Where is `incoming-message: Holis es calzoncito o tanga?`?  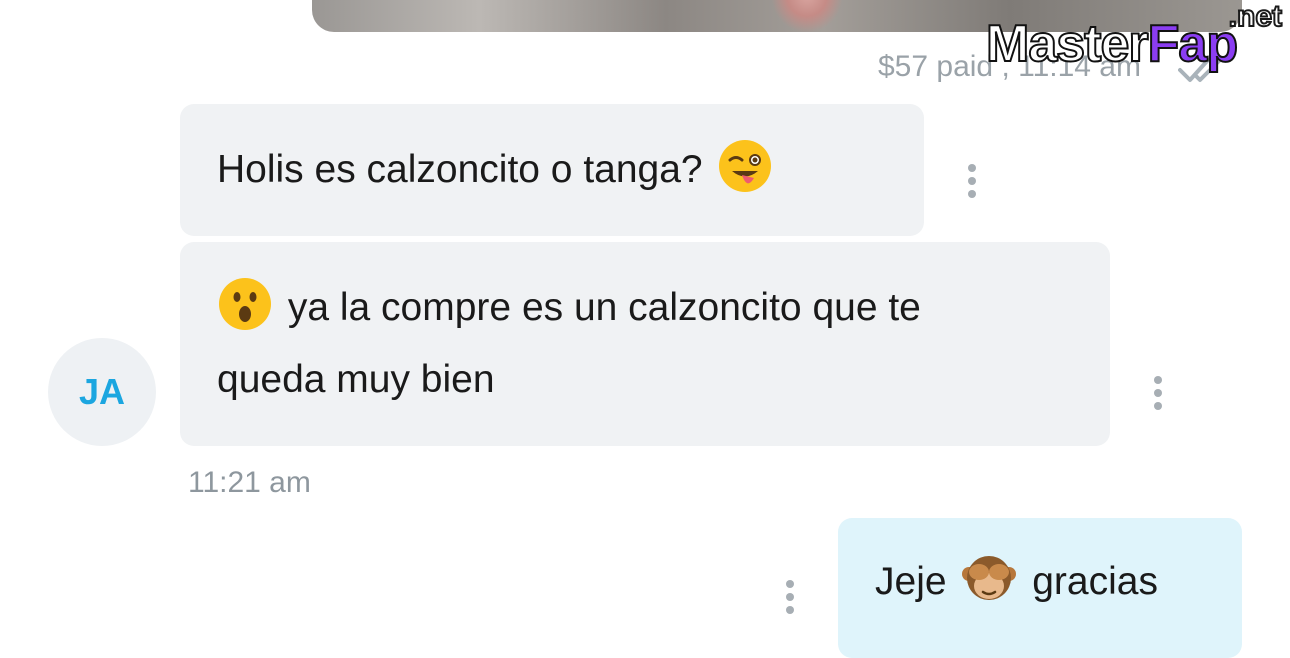
incoming-message: Holis es calzoncito o tanga? is located at coordinates (552, 170).